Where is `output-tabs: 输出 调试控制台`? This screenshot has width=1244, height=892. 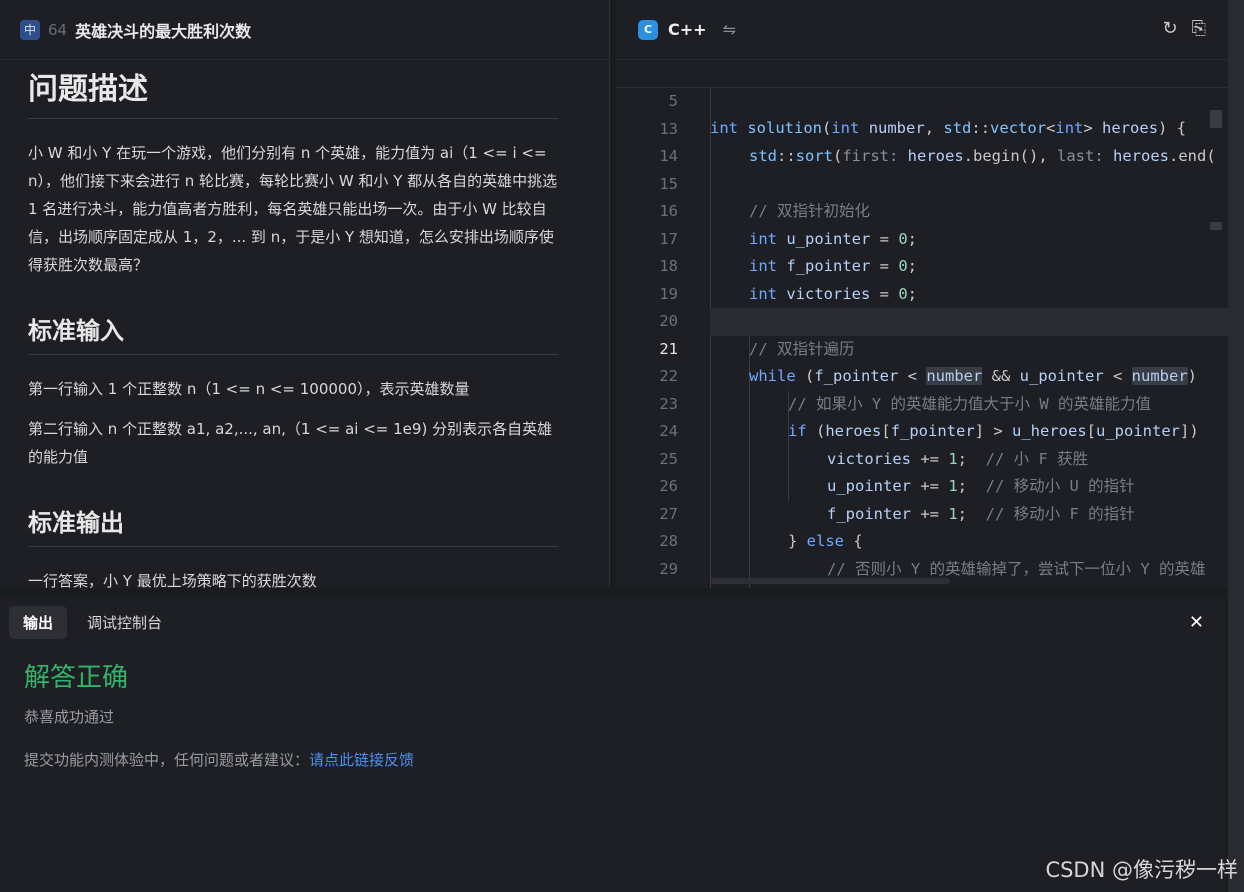 output-tabs: 输出 调试控制台 is located at coordinates (613, 622).